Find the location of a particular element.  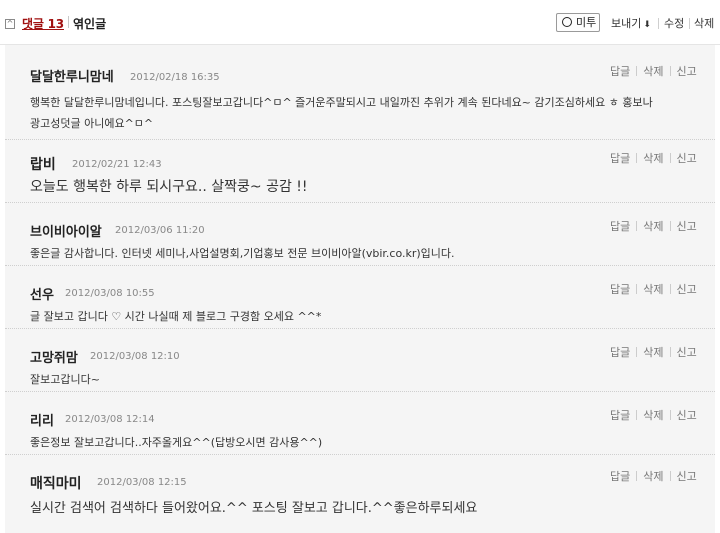

comment-author: 매직마미 is located at coordinates (56, 483).